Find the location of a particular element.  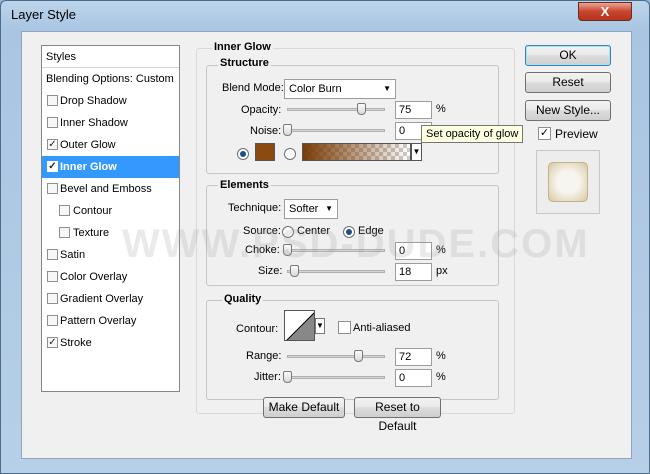

style-item-label: Inner Shadow is located at coordinates (94, 123).